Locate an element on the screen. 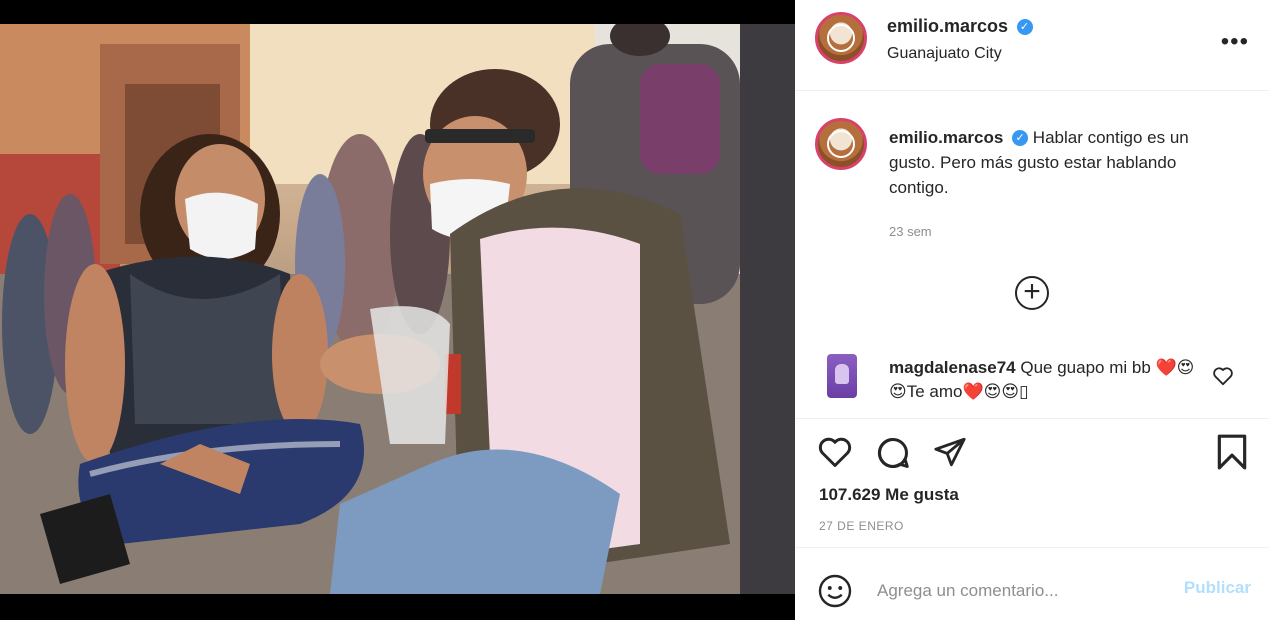 This screenshot has height=620, width=1269. post-location: Guanajuato City is located at coordinates (944, 54).